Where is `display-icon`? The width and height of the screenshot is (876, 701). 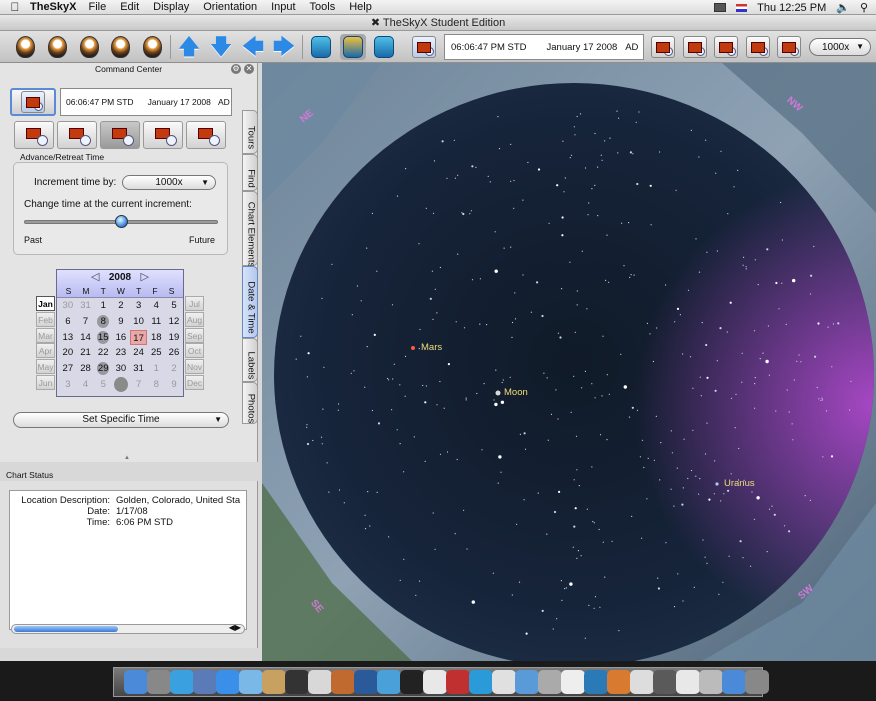 display-icon is located at coordinates (720, 7).